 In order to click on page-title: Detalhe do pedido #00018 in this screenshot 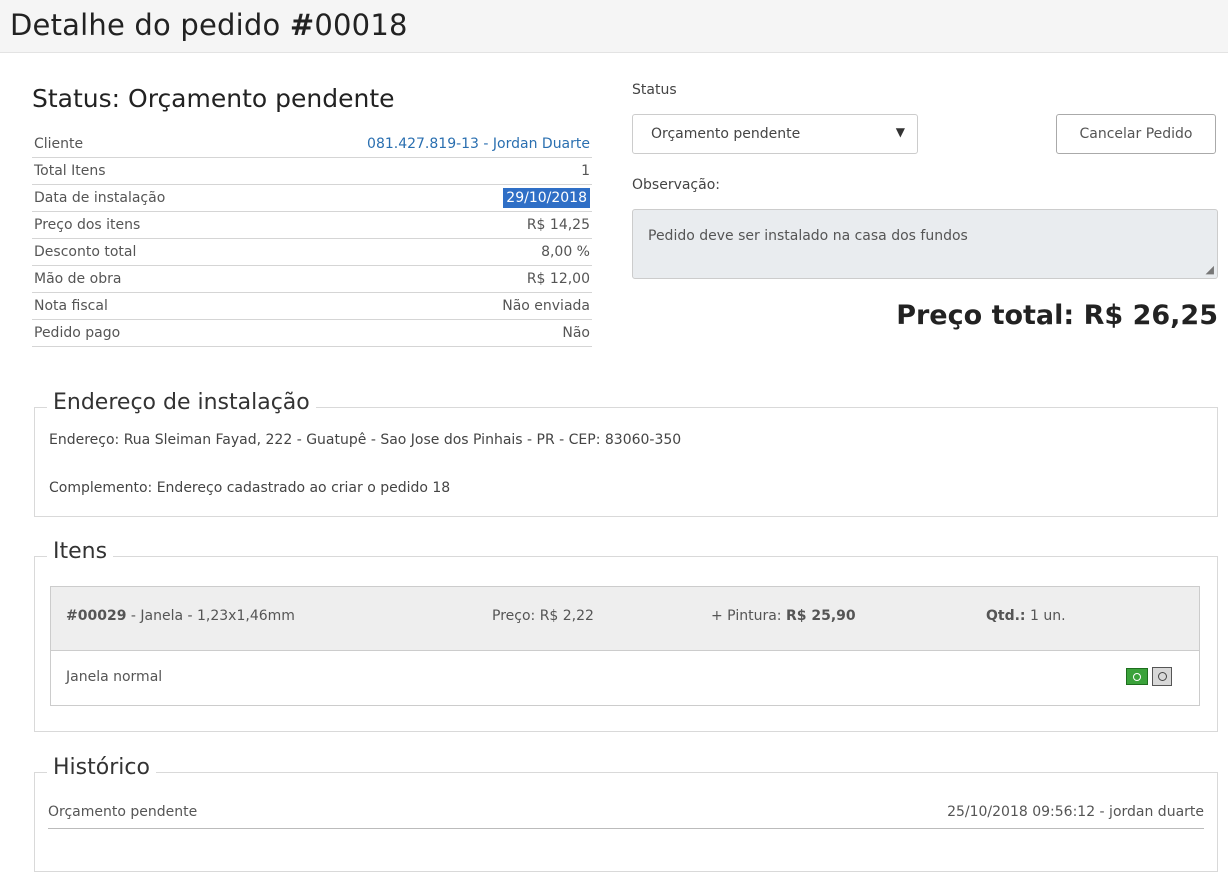, I will do `click(209, 25)`.